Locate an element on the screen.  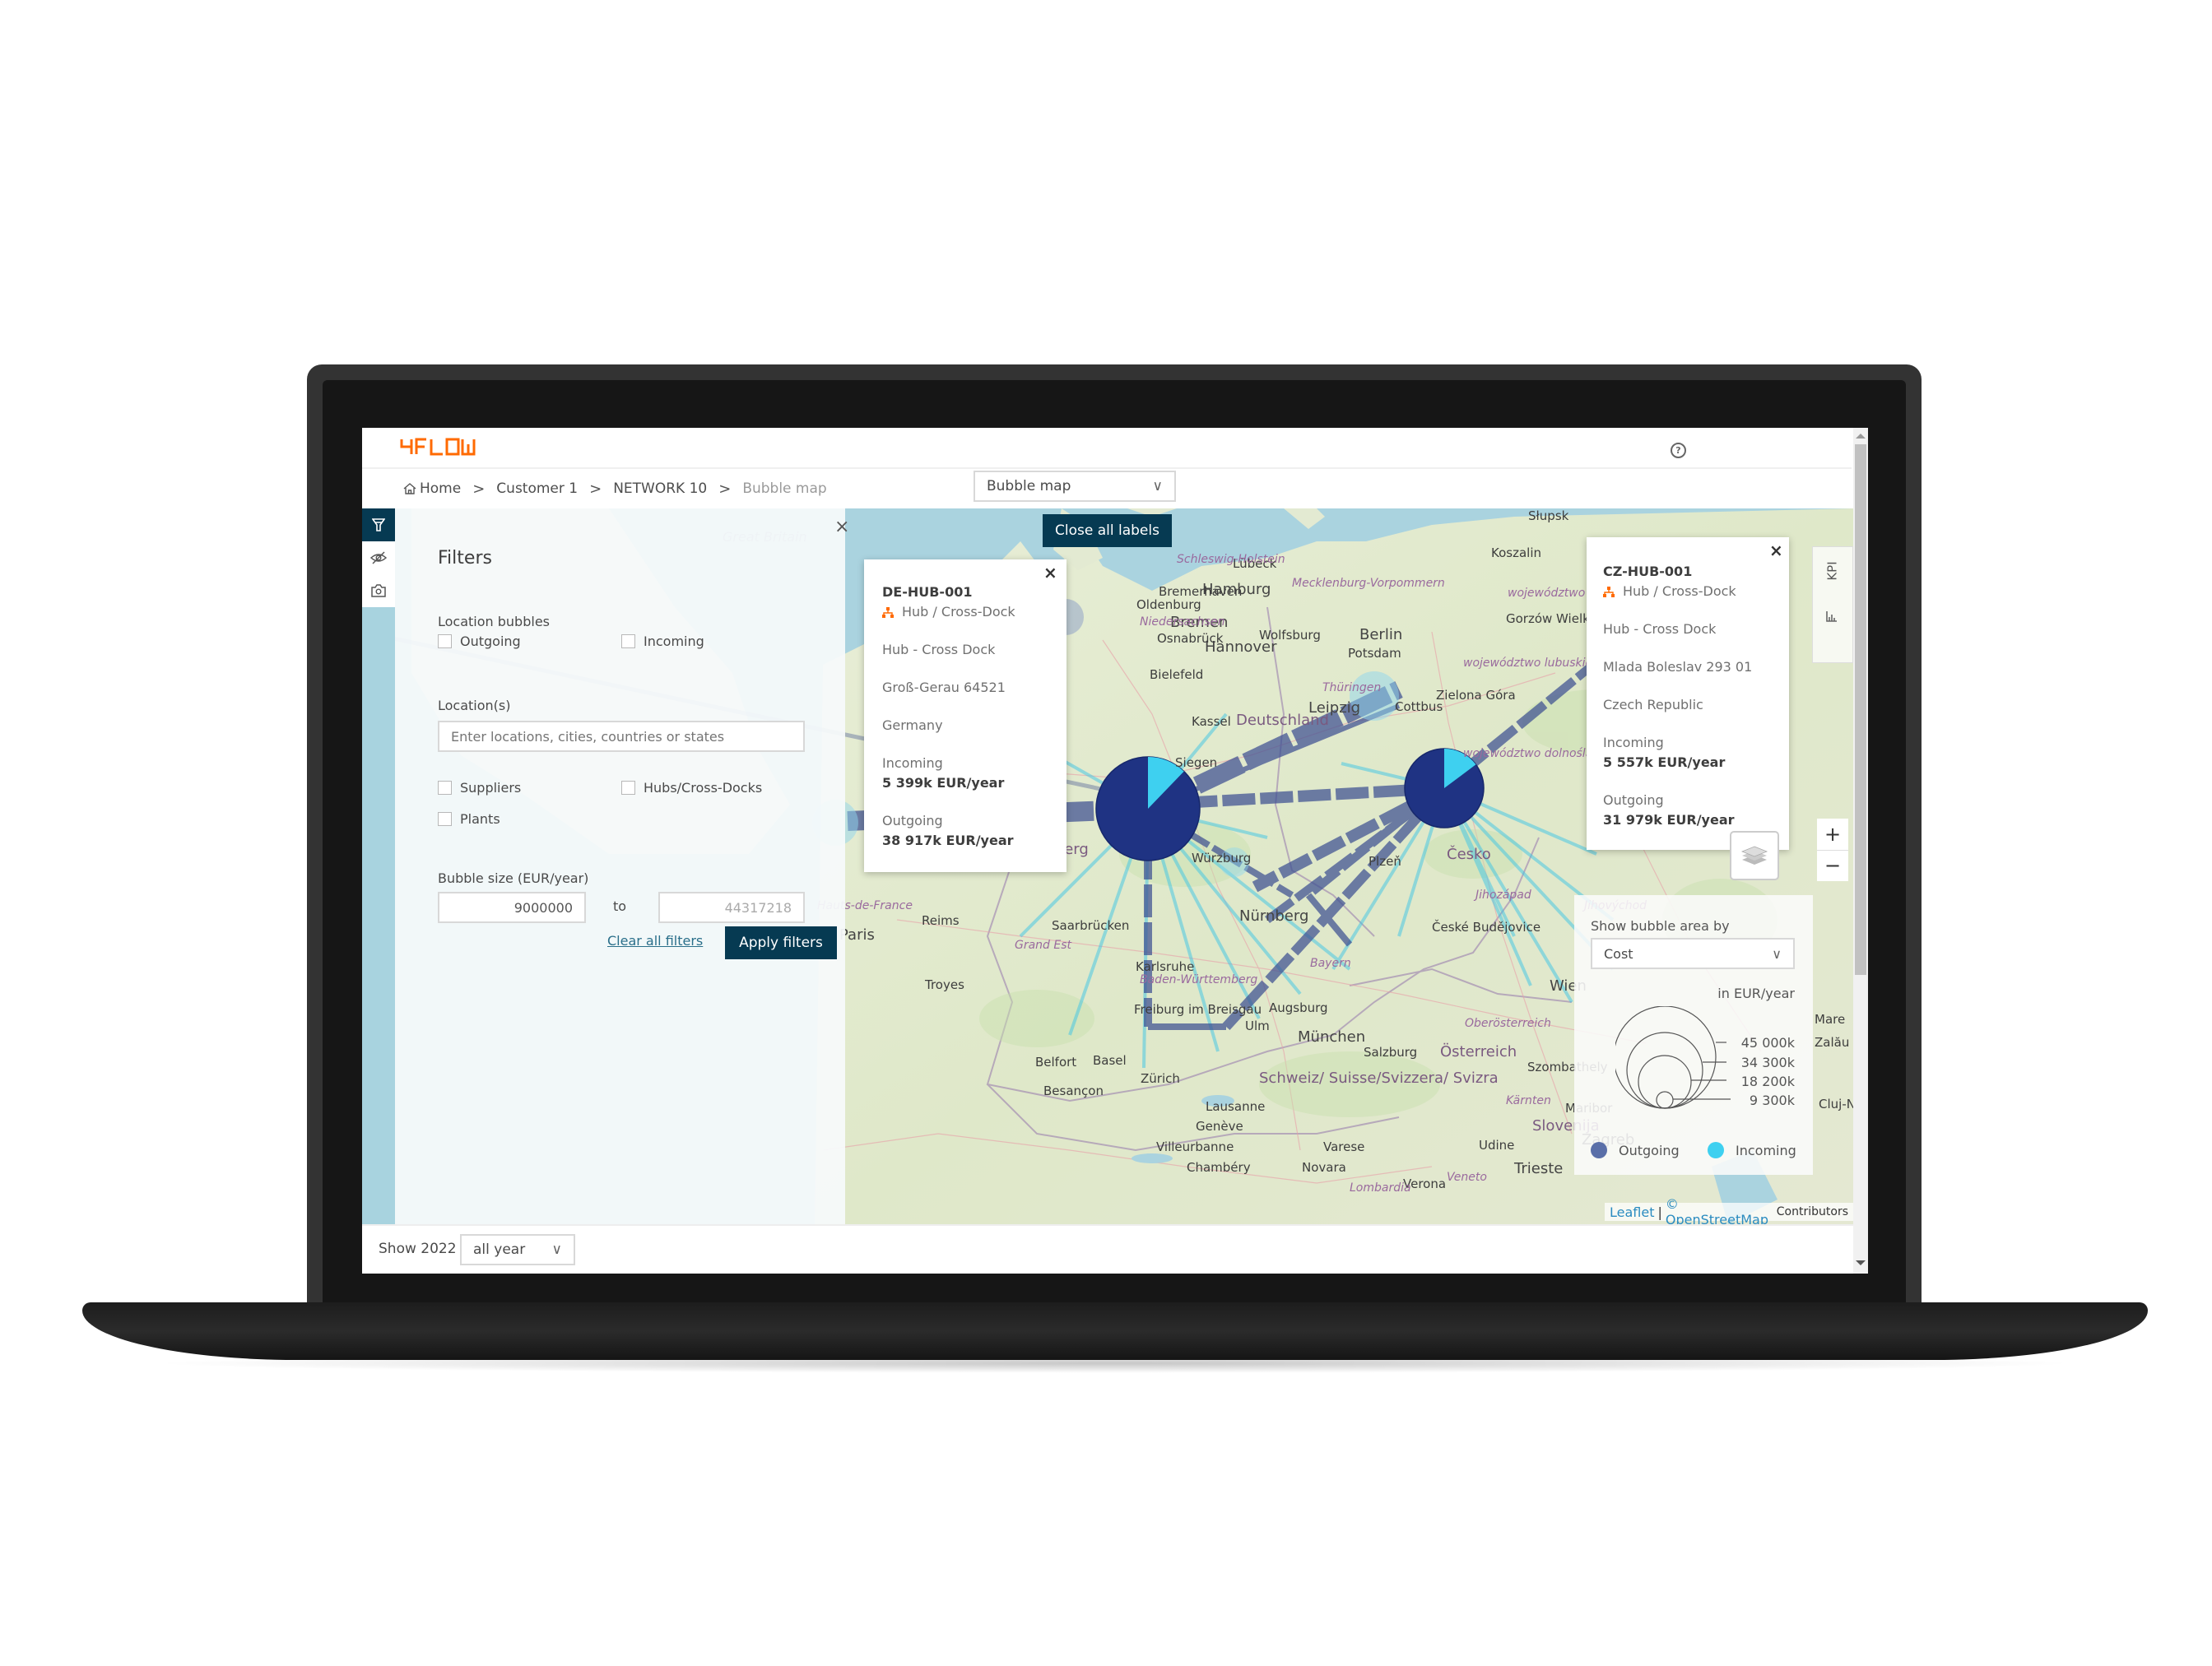
leaflet-link: Leaflet is located at coordinates (1632, 1212).